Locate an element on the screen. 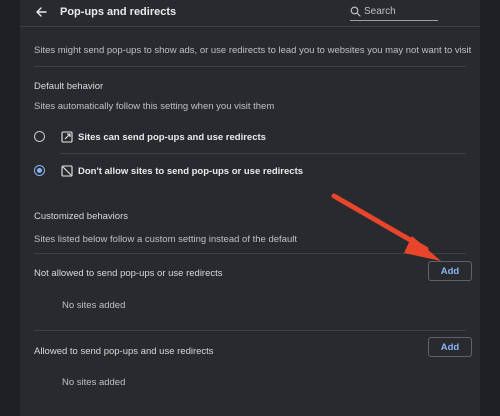  search-box is located at coordinates (394, 12).